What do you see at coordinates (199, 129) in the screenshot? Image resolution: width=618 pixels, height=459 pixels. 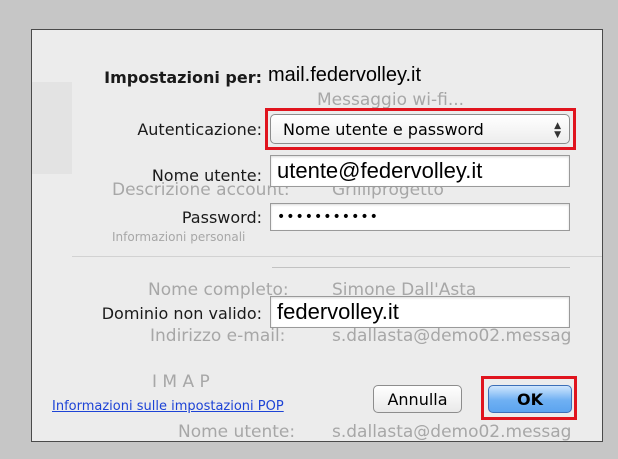 I see `authentication-label: Autenticazione:` at bounding box center [199, 129].